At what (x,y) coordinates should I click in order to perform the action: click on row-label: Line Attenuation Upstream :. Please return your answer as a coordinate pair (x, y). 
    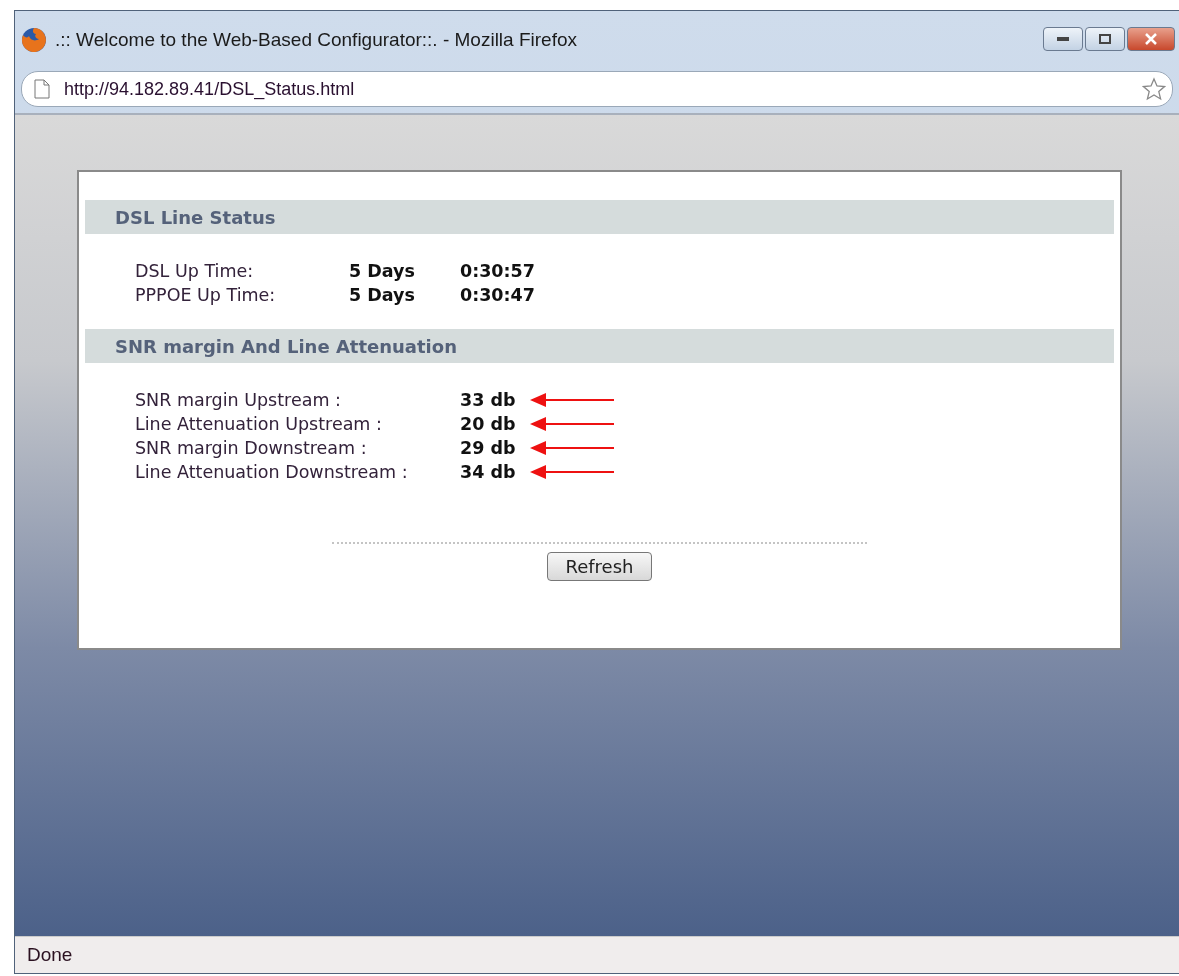
    Looking at the image, I should click on (259, 424).